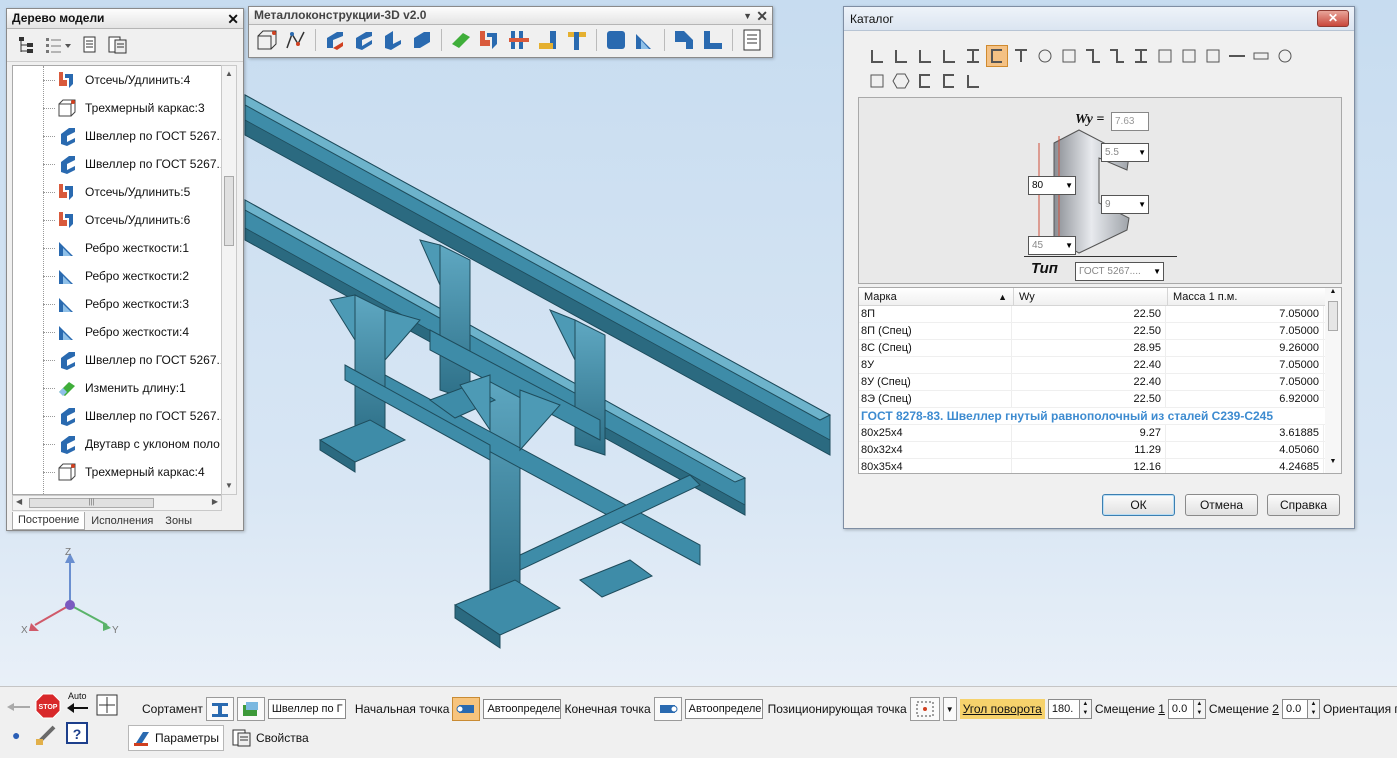 The image size is (1397, 758). Describe the element at coordinates (1294, 709) in the screenshot. I see `offset-2-value: 0.0` at that location.